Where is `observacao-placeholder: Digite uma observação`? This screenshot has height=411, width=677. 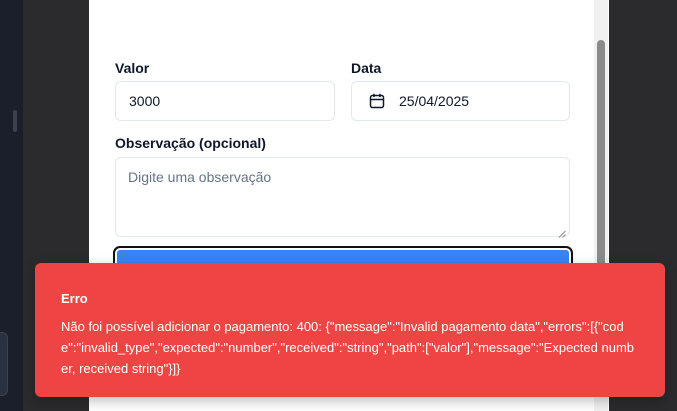 observacao-placeholder: Digite uma observação is located at coordinates (200, 177).